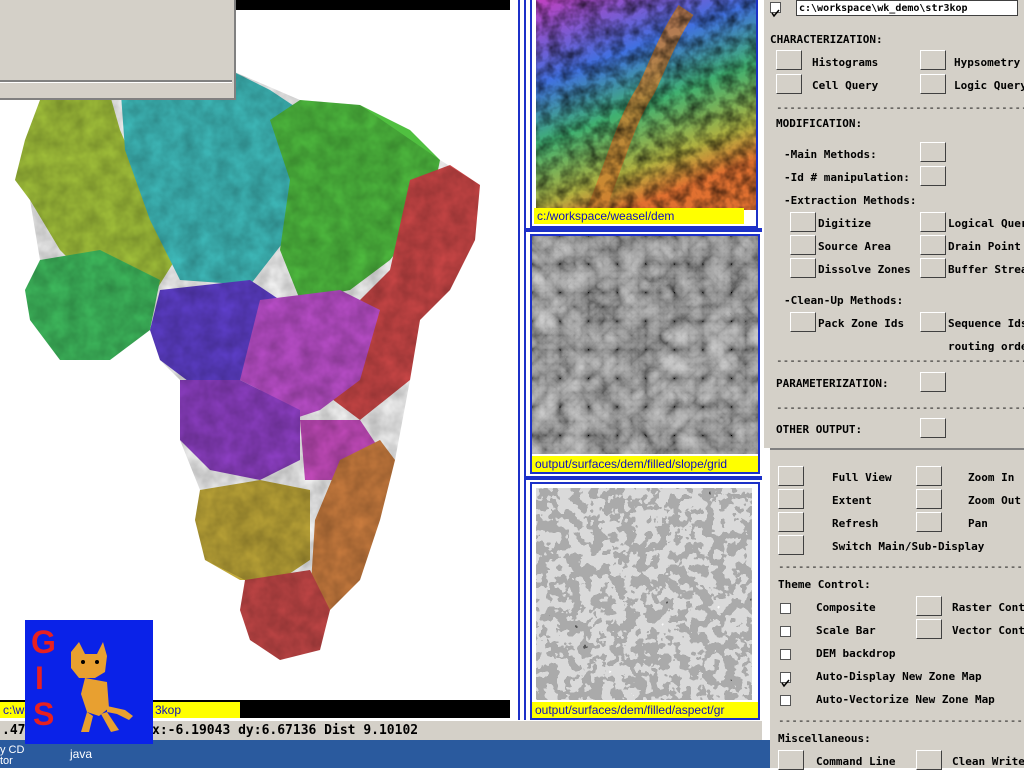 Image resolution: width=1024 pixels, height=770 pixels. Describe the element at coordinates (905, 699) in the screenshot. I see `auto-vectorize-label: Auto-Vectorize New Zone Map` at that location.